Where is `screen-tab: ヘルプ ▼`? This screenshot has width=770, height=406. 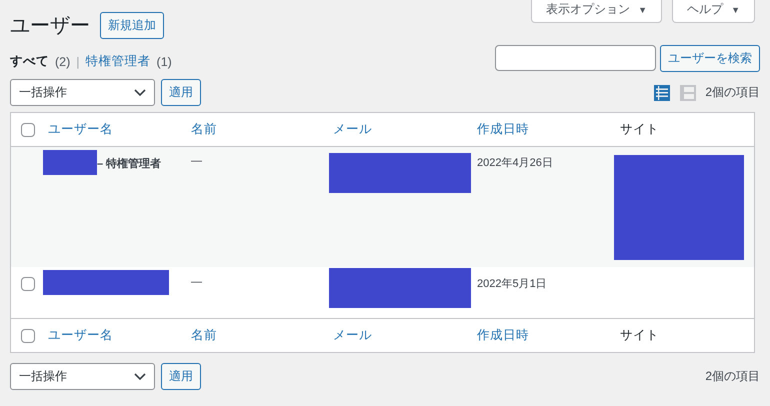
screen-tab: ヘルプ ▼ is located at coordinates (713, 11).